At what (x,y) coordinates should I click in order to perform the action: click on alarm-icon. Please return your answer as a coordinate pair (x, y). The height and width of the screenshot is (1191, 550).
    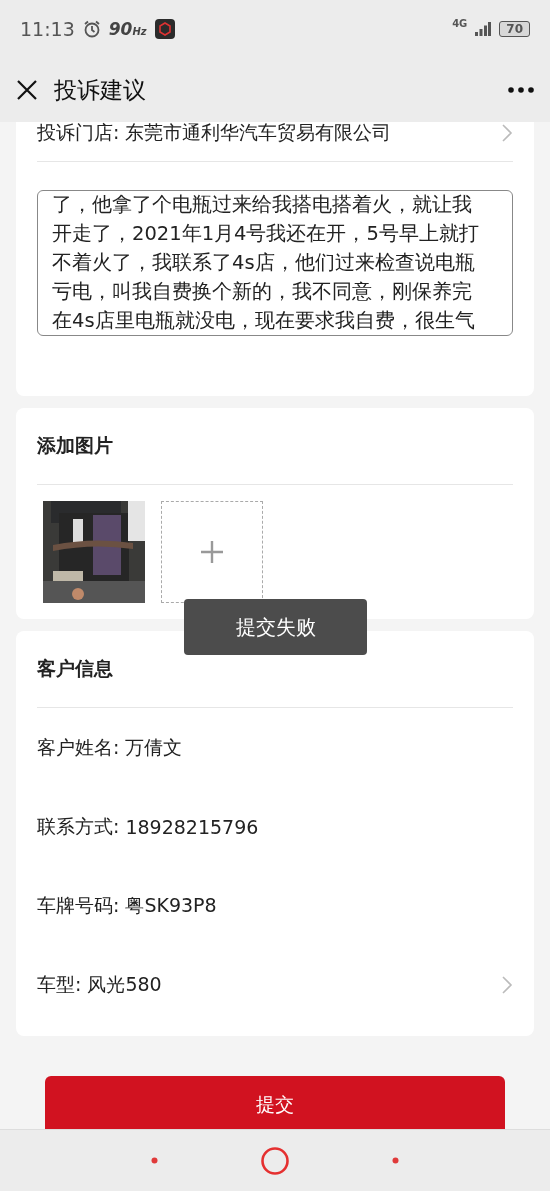
    Looking at the image, I should click on (91, 29).